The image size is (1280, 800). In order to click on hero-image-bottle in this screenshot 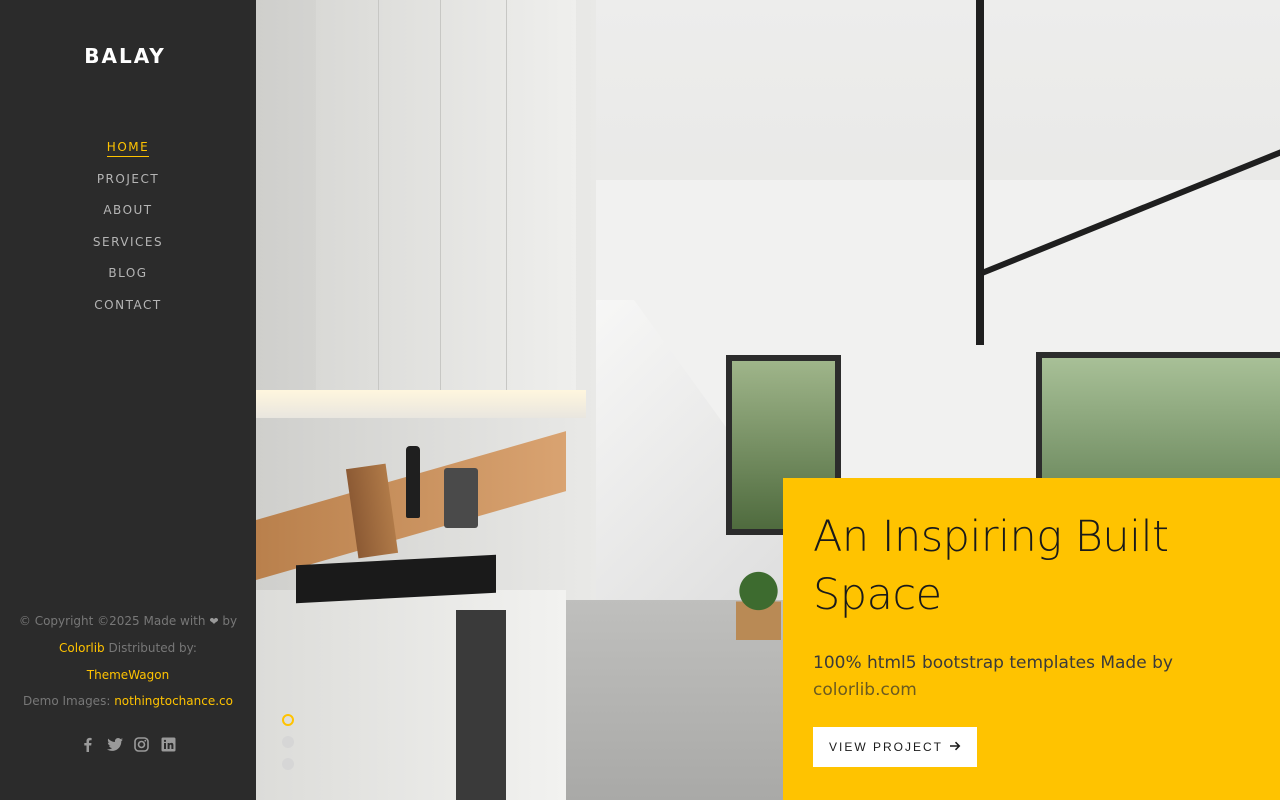, I will do `click(413, 482)`.